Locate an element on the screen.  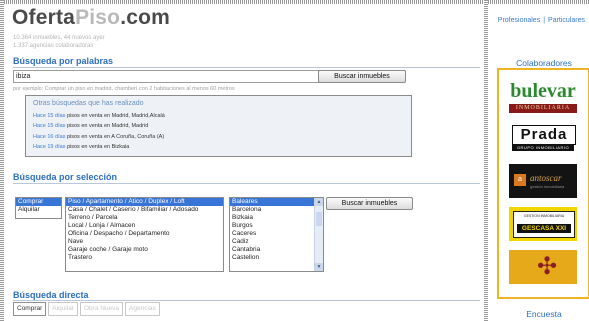
operation-option: Comprar is located at coordinates (38, 202).